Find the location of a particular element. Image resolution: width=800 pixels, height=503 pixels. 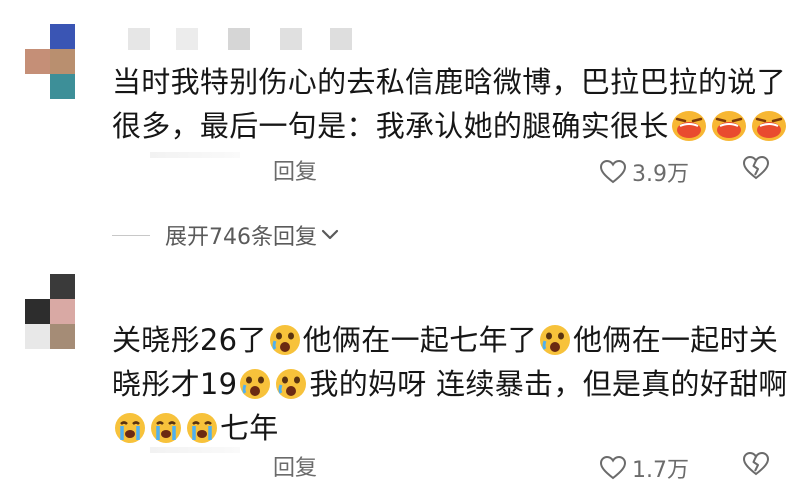

divider is located at coordinates (131, 235).